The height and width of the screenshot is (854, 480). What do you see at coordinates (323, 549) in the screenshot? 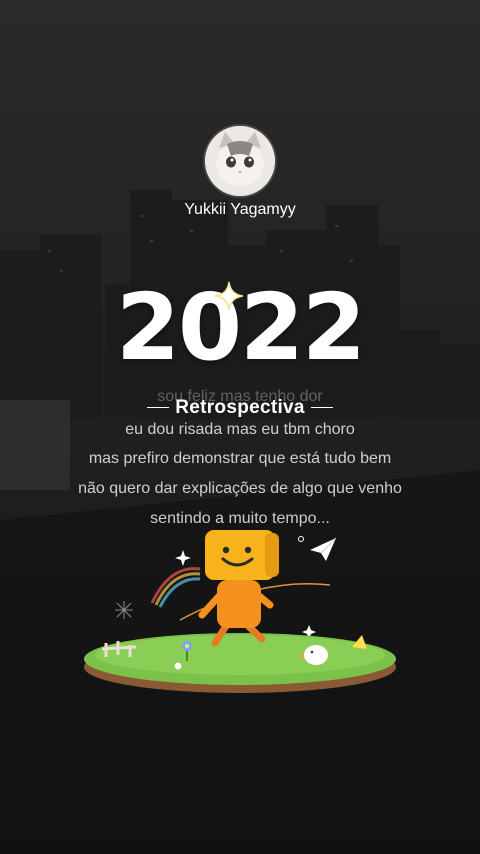
I see `paper-plane-icon` at bounding box center [323, 549].